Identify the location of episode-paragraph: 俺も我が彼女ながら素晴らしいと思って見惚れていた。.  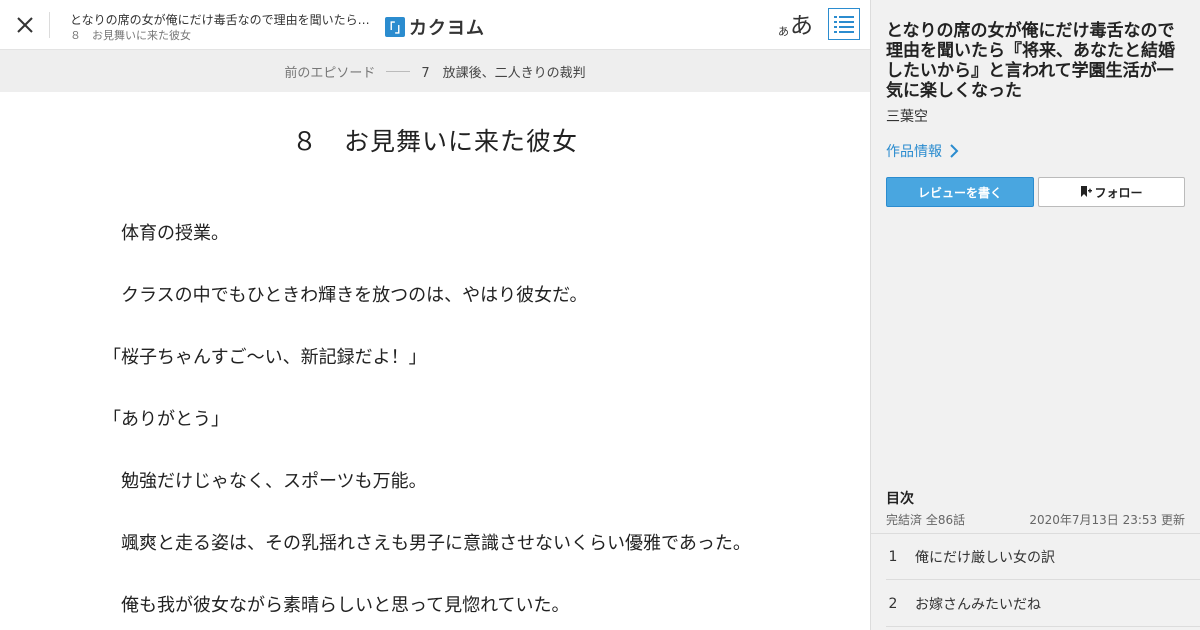
(336, 605).